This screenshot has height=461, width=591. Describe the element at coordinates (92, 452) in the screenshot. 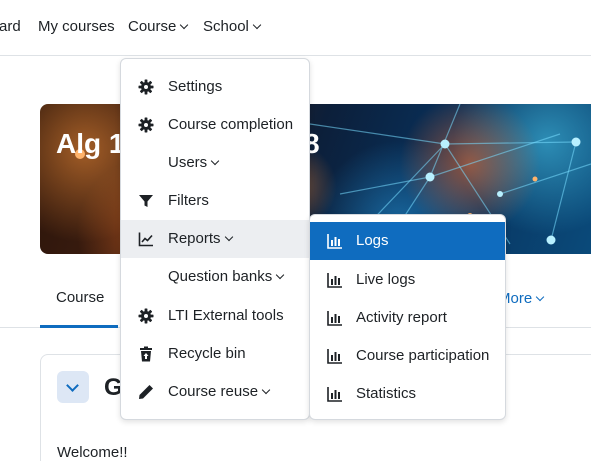

I see `welcome-text: Welcome!!` at that location.